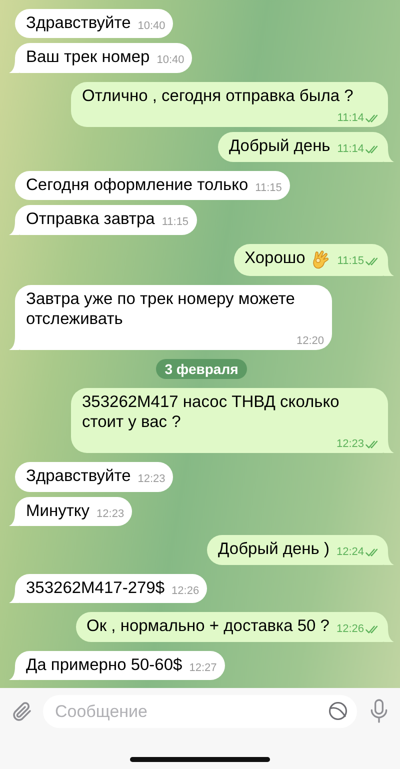  What do you see at coordinates (211, 412) in the screenshot?
I see `message-text: 353262M417 насос ТНВД сколько стоит у вас ?` at bounding box center [211, 412].